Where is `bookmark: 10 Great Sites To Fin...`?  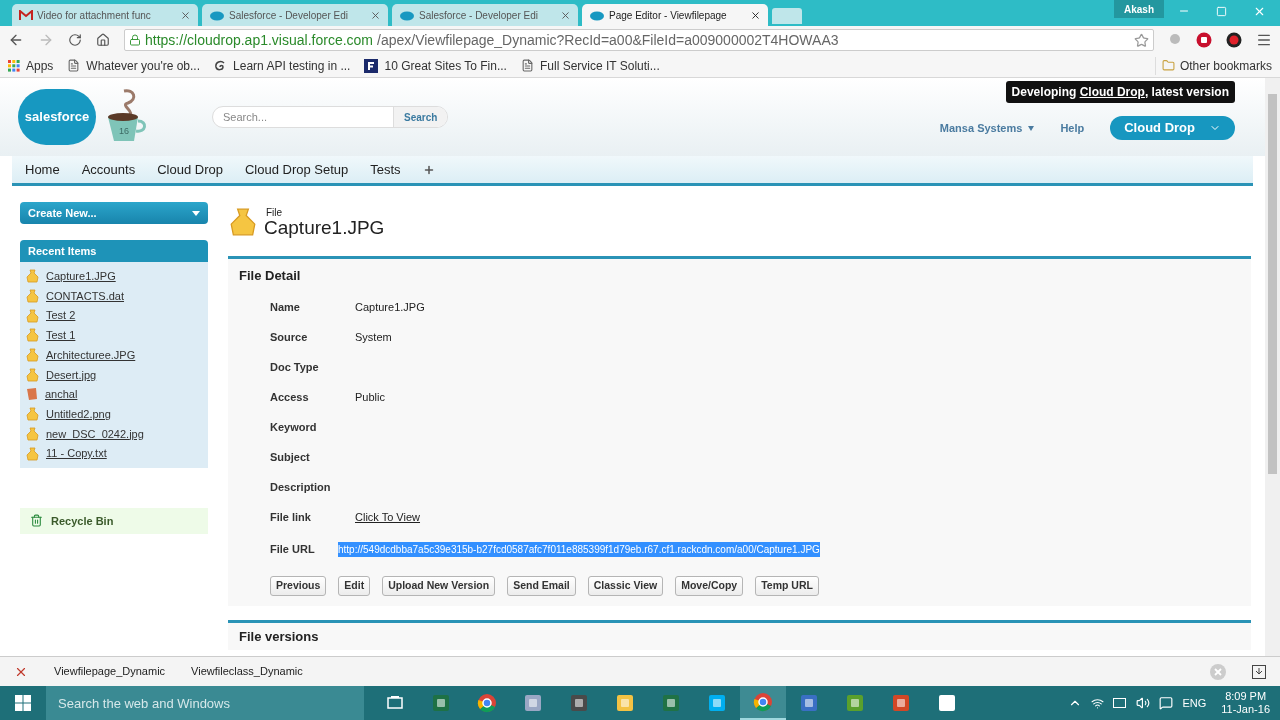
bookmark: 10 Great Sites To Fin... is located at coordinates (435, 65).